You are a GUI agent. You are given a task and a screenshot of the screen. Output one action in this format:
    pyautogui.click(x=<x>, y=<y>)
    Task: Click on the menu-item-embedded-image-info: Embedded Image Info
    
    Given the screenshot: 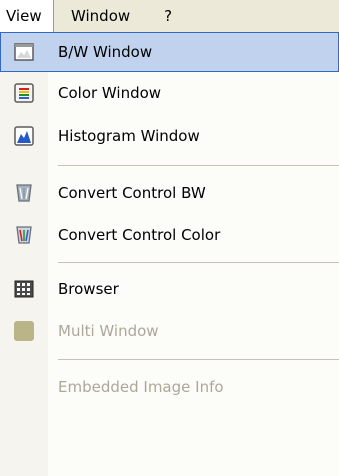 What is the action you would take?
    pyautogui.click(x=169, y=387)
    